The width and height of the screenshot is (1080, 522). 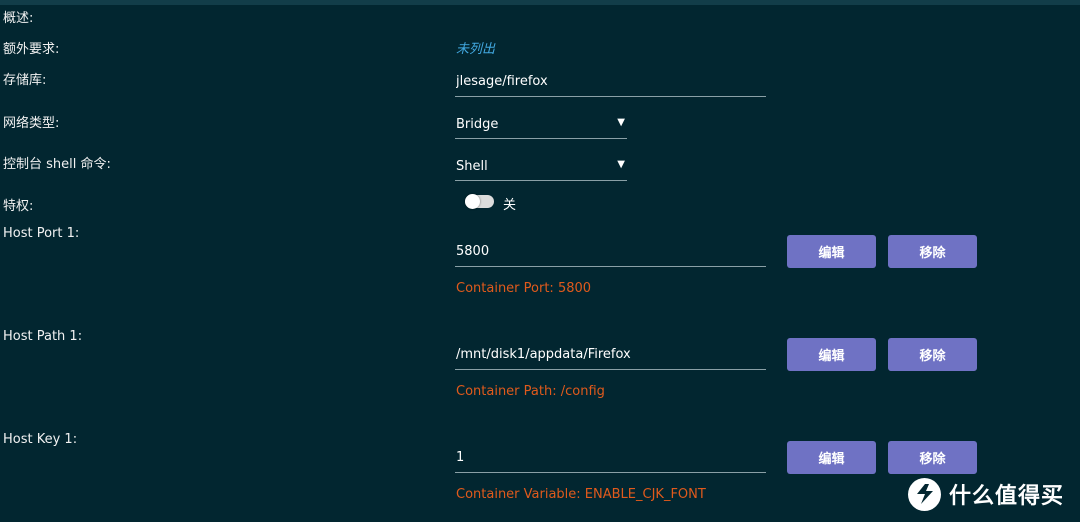 I want to click on host-path-input, so click(x=610, y=357).